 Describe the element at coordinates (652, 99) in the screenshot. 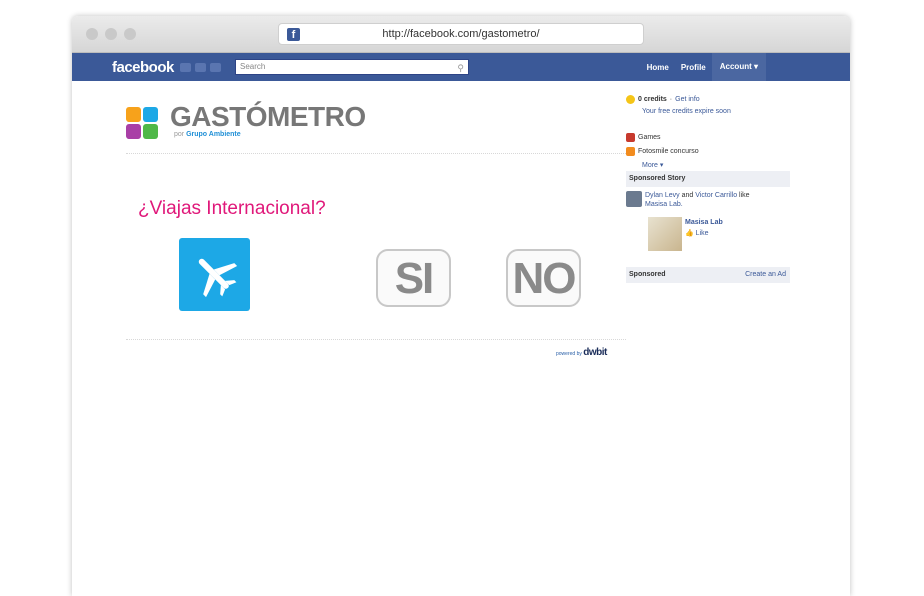

I see `credits-count: 0 credits` at that location.